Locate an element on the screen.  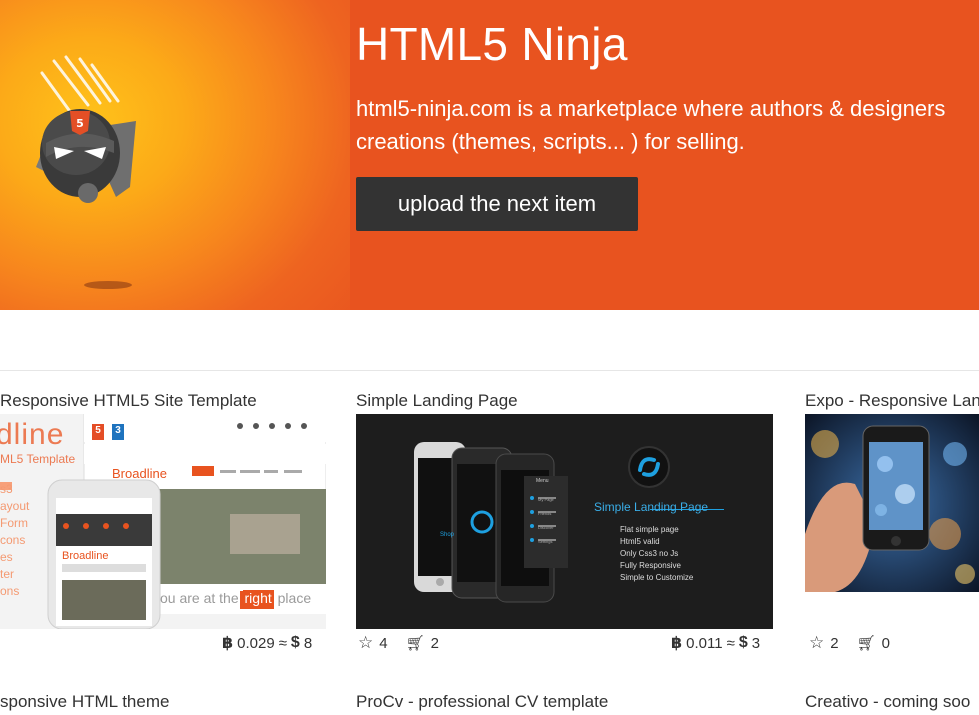
star-count-2: 4 is located at coordinates (383, 643).